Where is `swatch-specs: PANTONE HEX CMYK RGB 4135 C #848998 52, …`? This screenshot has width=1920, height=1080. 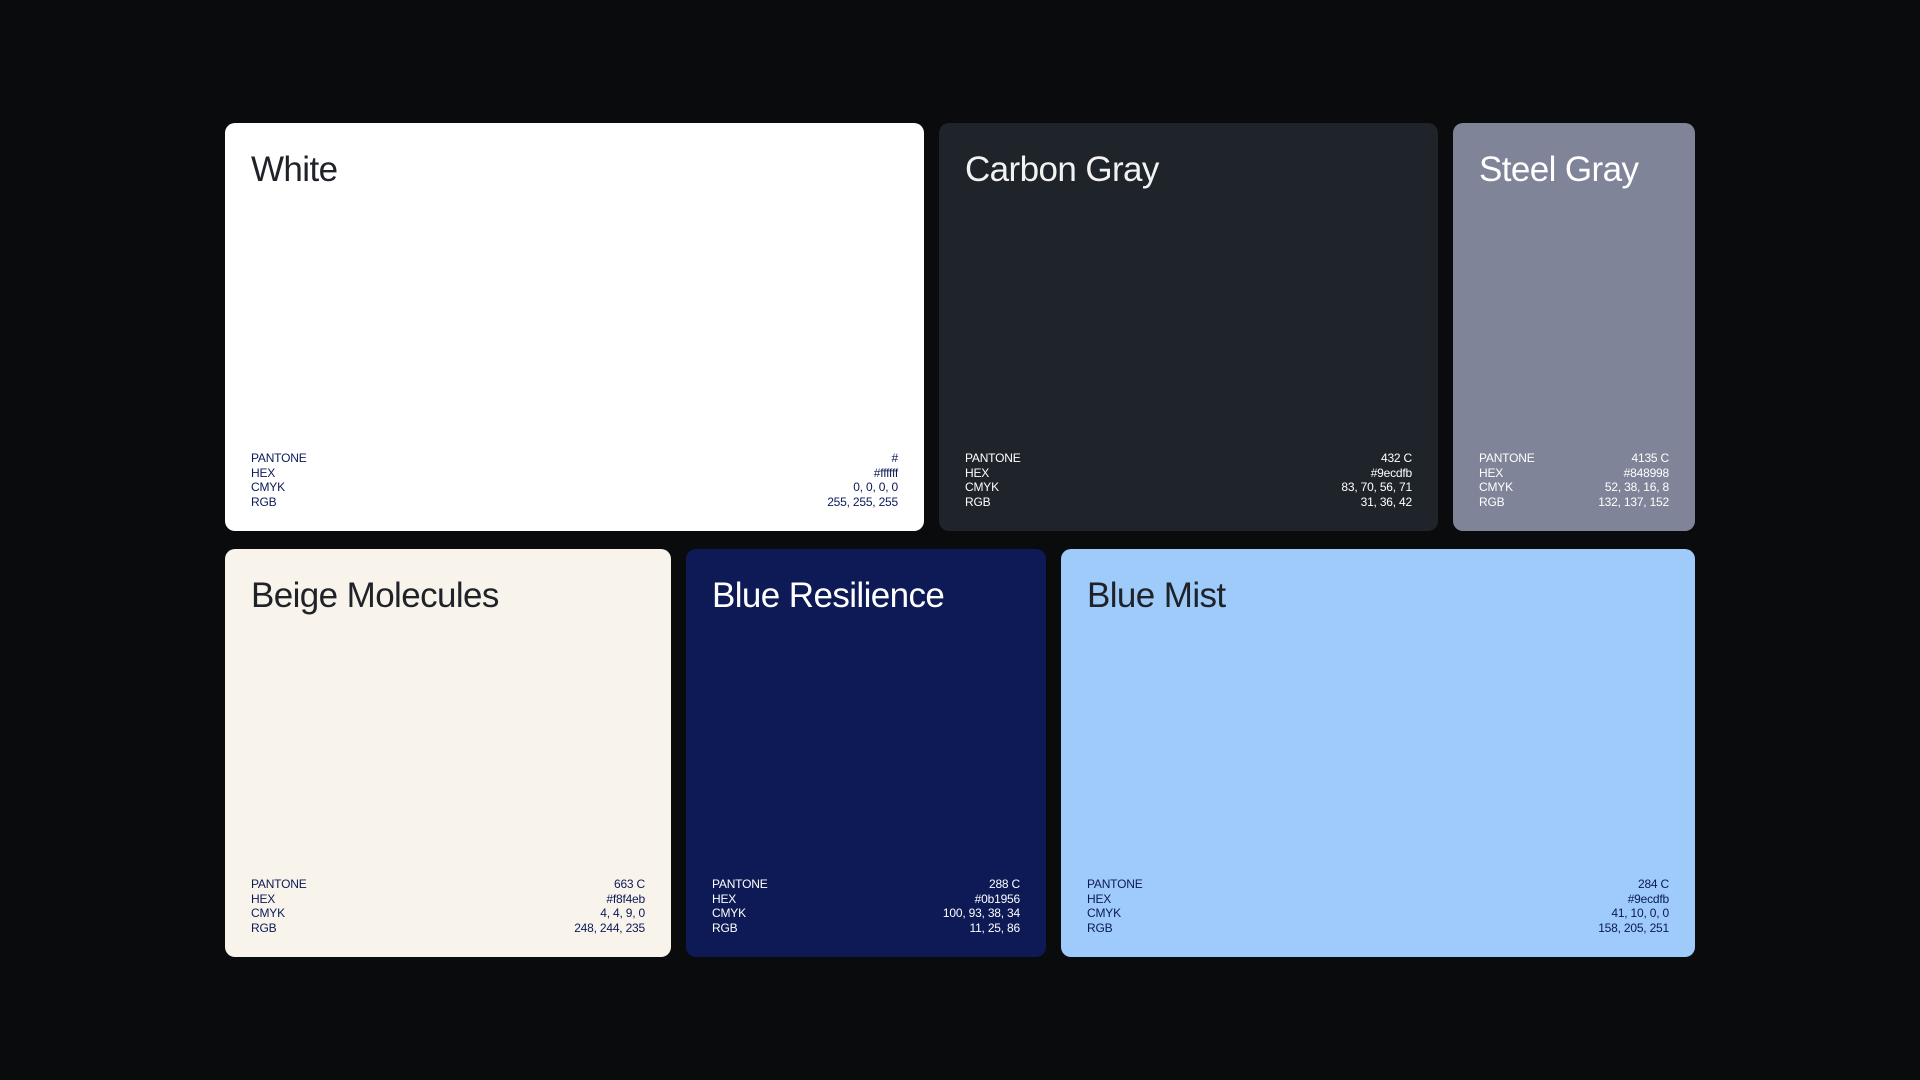
swatch-specs: PANTONE HEX CMYK RGB 4135 C #848998 52, … is located at coordinates (1574, 480).